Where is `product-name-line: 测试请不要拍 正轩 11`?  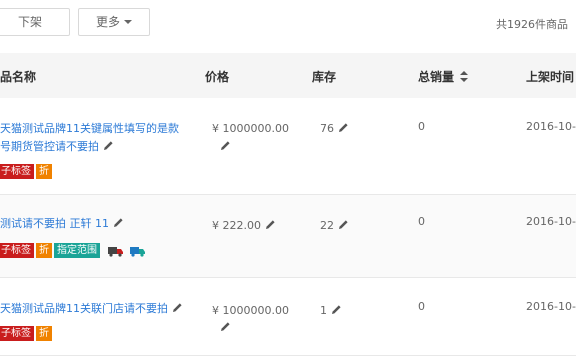
product-name-line: 测试请不要拍 正轩 11 is located at coordinates (62, 224).